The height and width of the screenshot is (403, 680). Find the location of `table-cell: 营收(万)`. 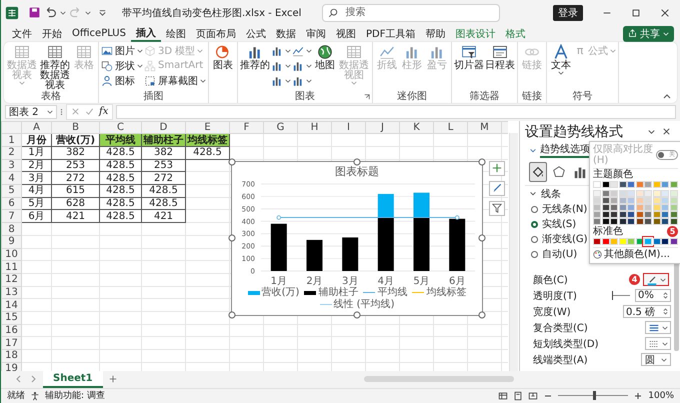

table-cell: 营收(万) is located at coordinates (76, 140).